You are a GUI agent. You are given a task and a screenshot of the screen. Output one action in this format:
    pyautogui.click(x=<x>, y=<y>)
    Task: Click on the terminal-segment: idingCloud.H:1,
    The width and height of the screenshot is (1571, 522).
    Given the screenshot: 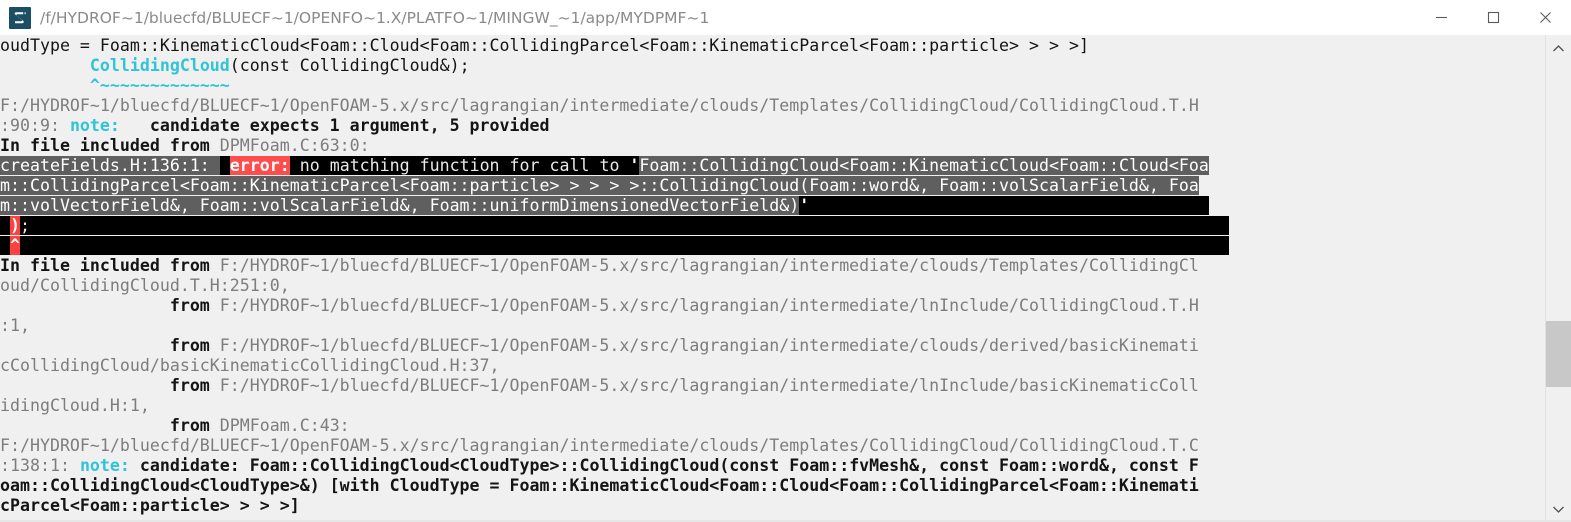 What is the action you would take?
    pyautogui.click(x=75, y=405)
    